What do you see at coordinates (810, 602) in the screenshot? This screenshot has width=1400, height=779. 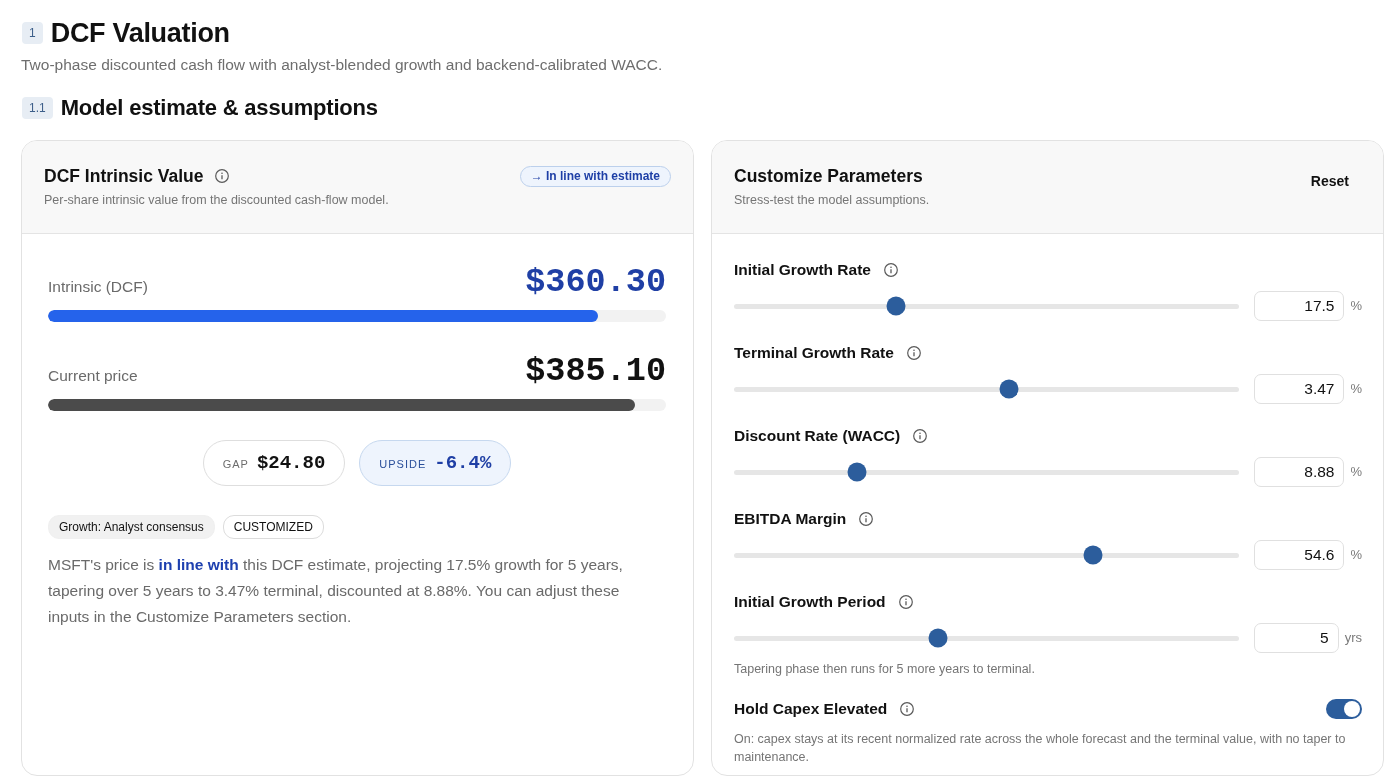 I see `parameter-label: Initial Growth Period` at bounding box center [810, 602].